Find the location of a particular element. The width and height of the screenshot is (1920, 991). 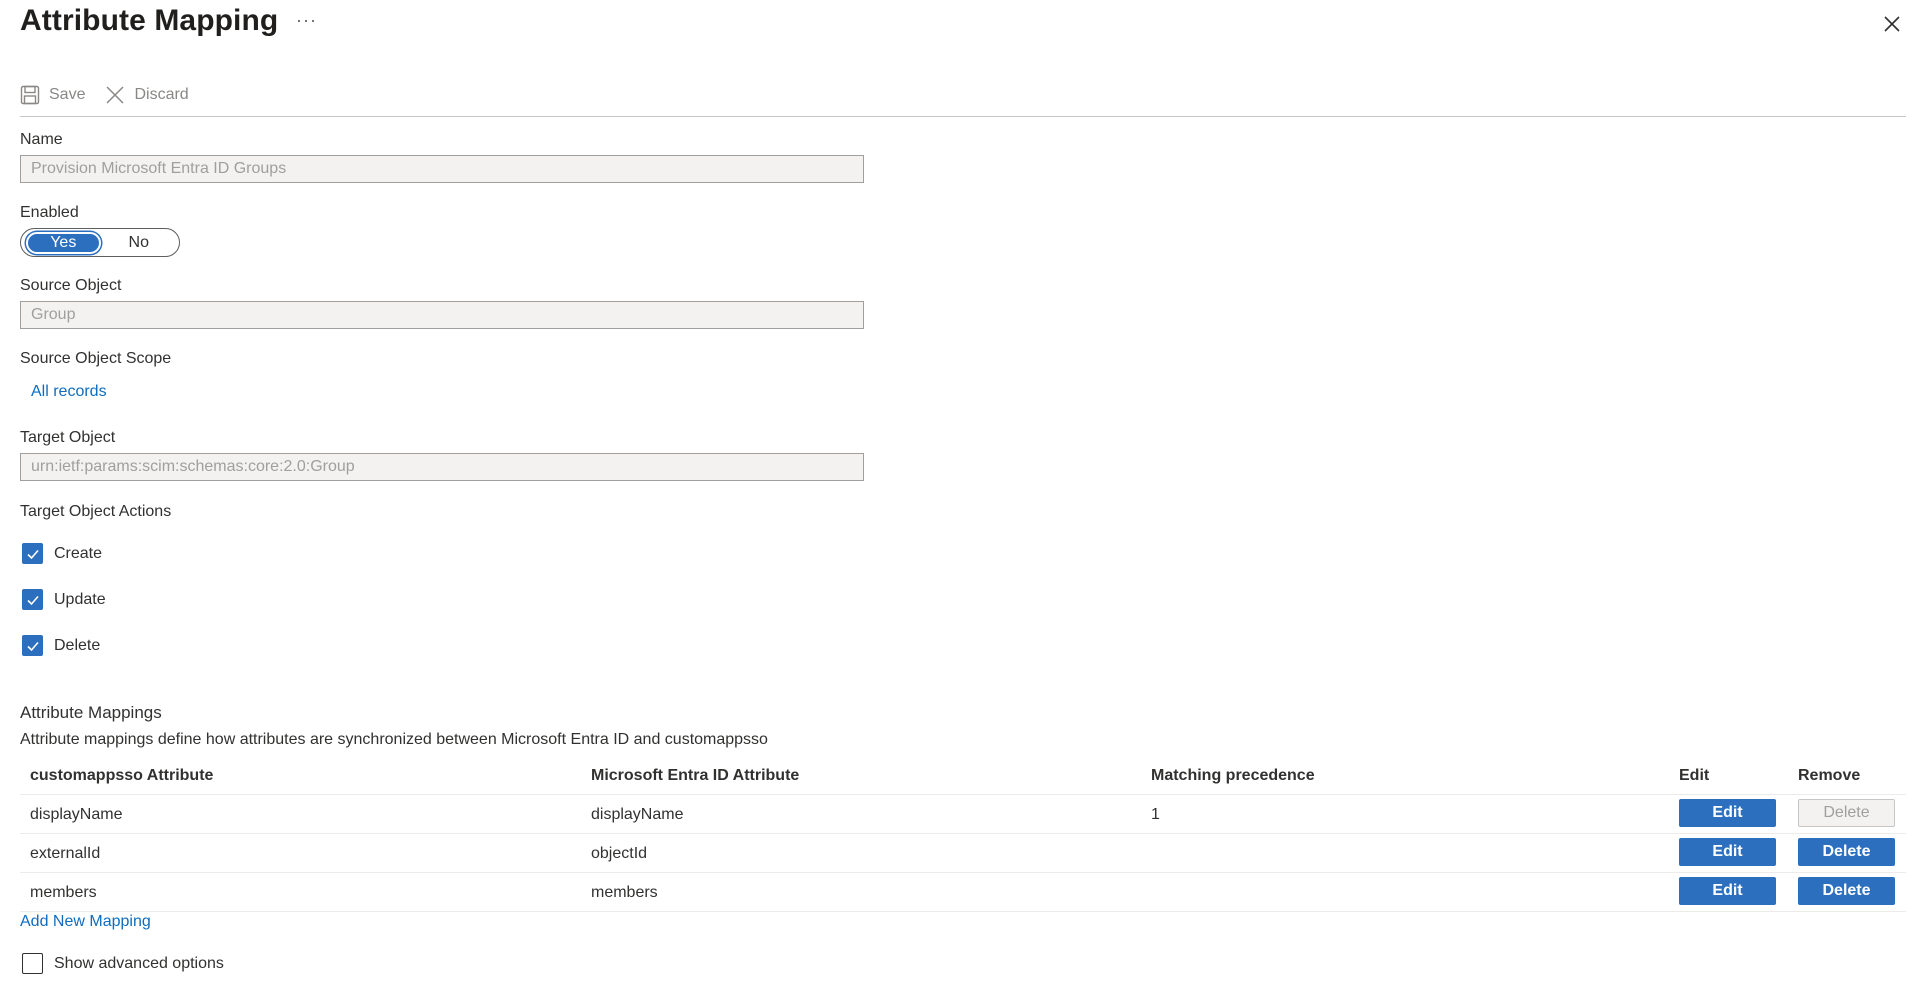

discard-button: Discard is located at coordinates (147, 95).